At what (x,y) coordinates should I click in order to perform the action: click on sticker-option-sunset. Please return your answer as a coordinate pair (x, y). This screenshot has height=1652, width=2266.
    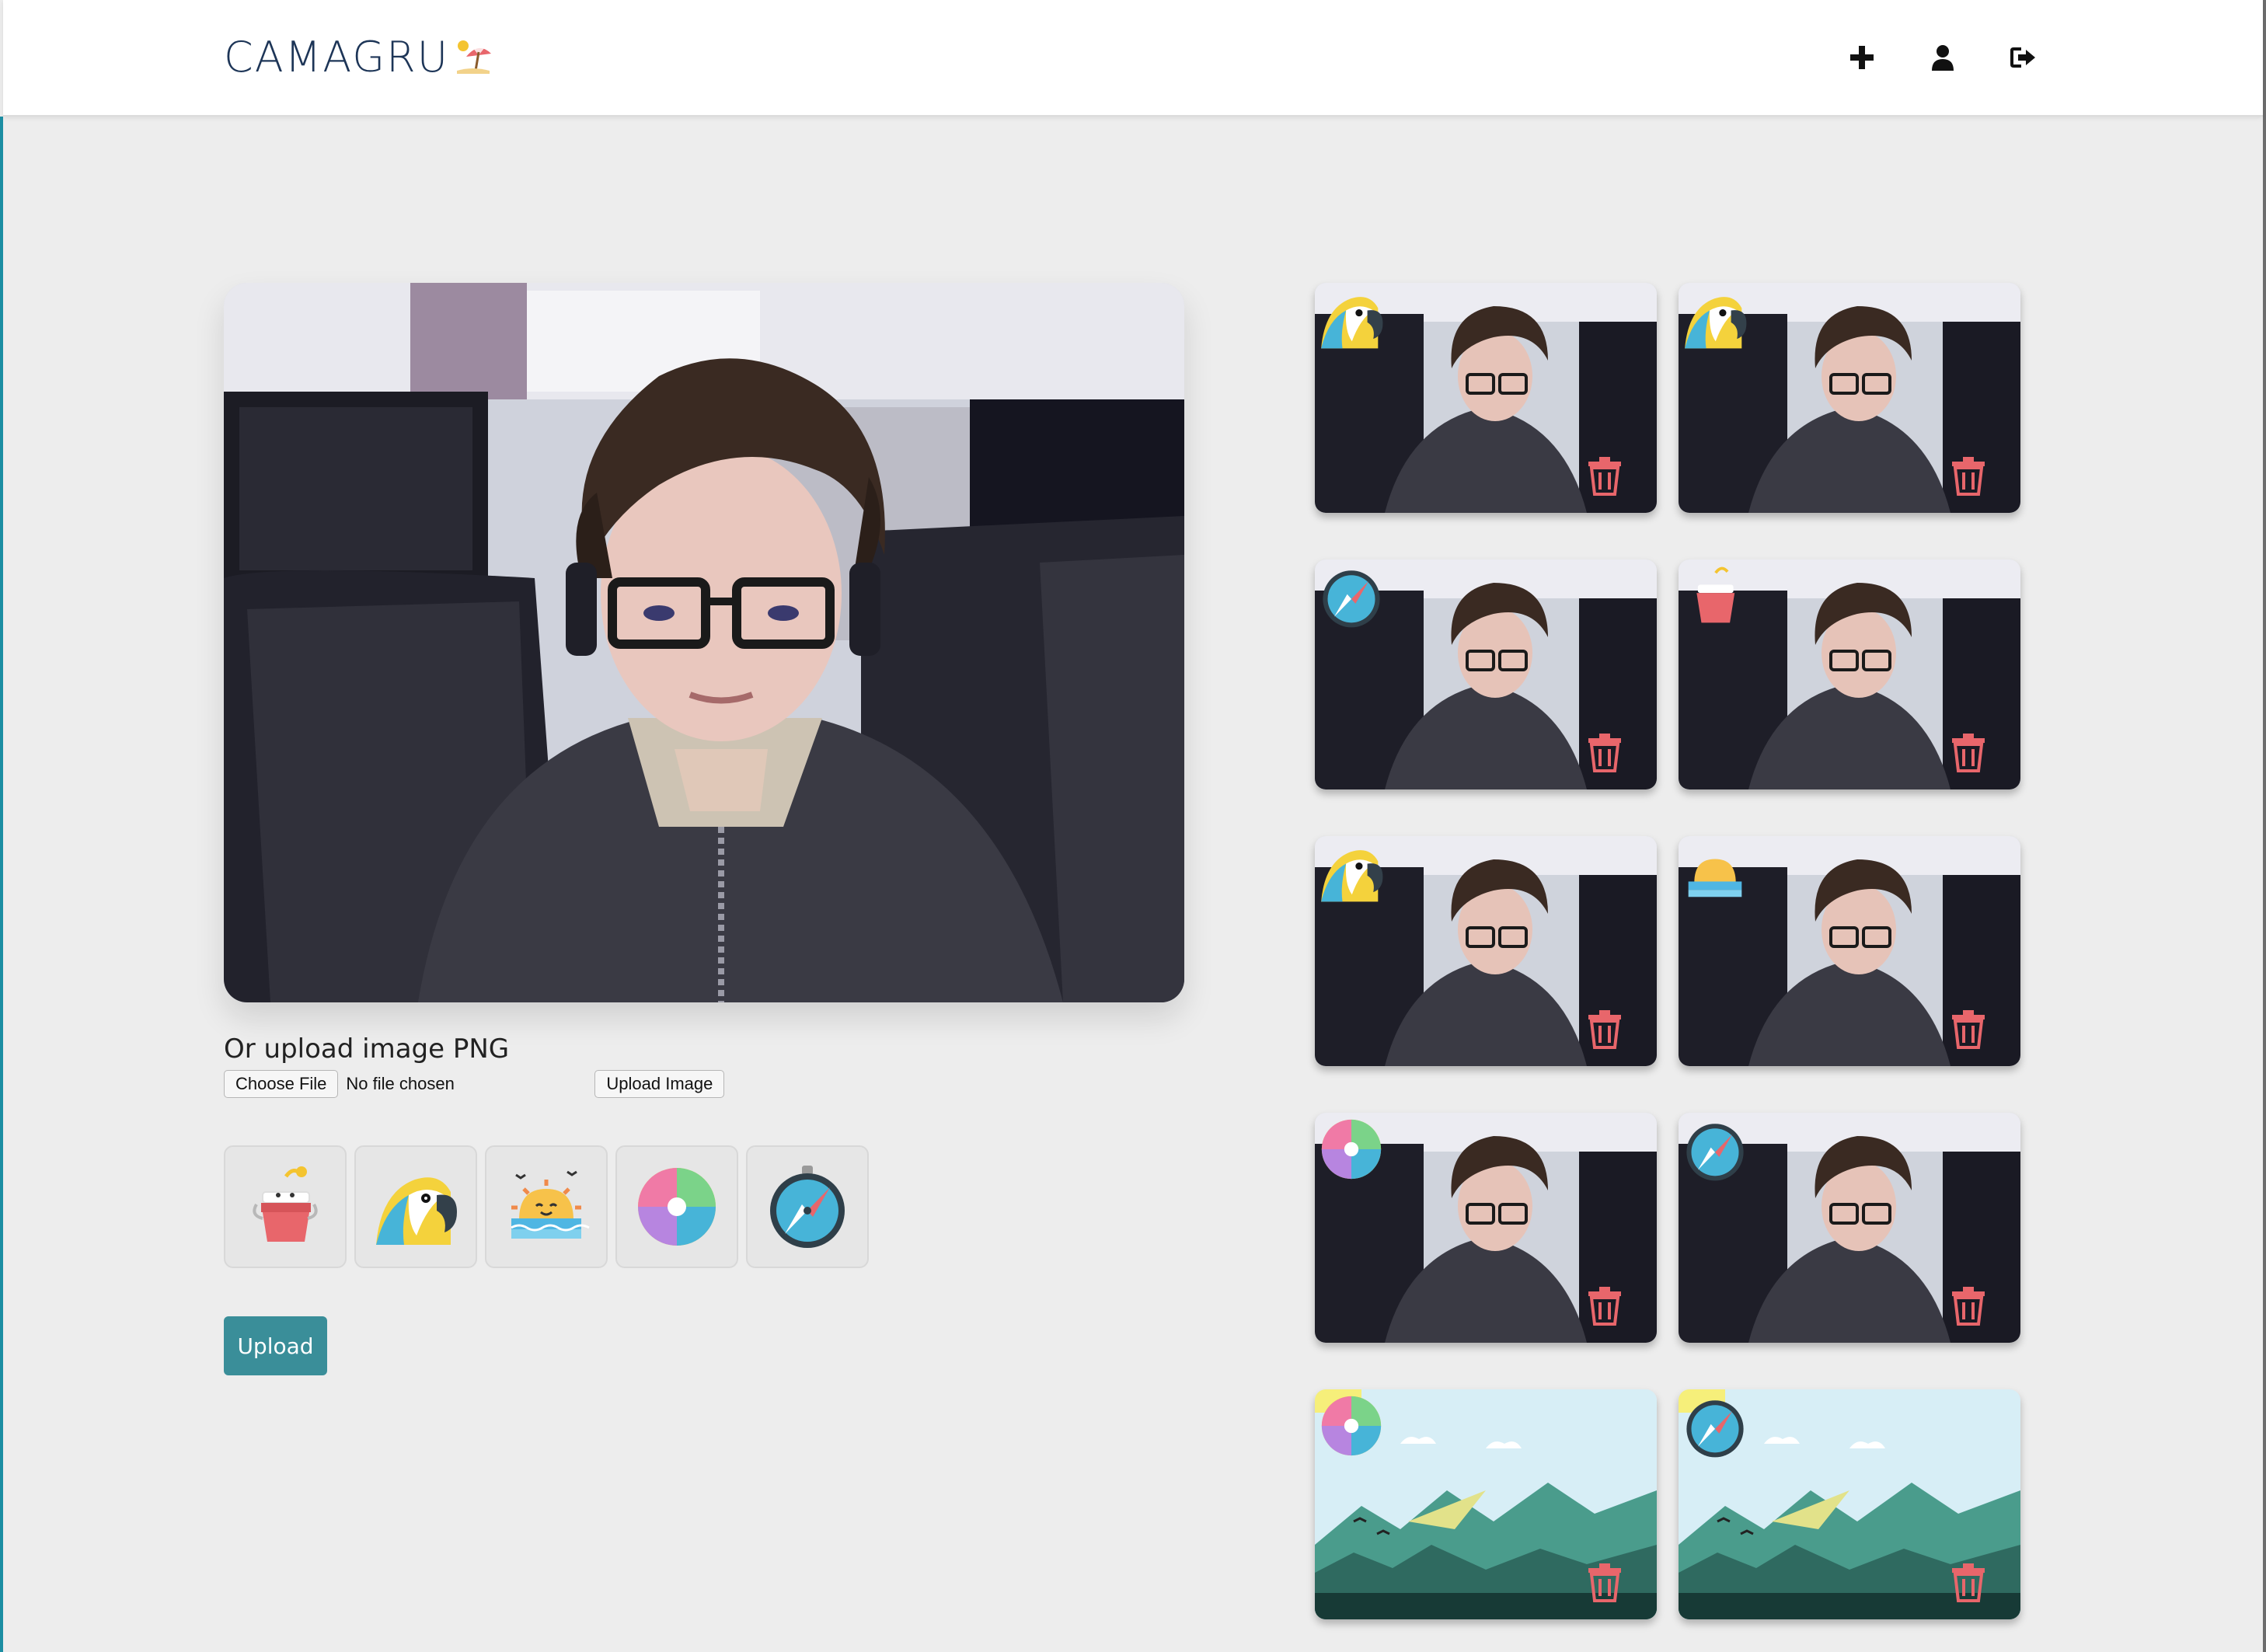
    Looking at the image, I should click on (547, 1206).